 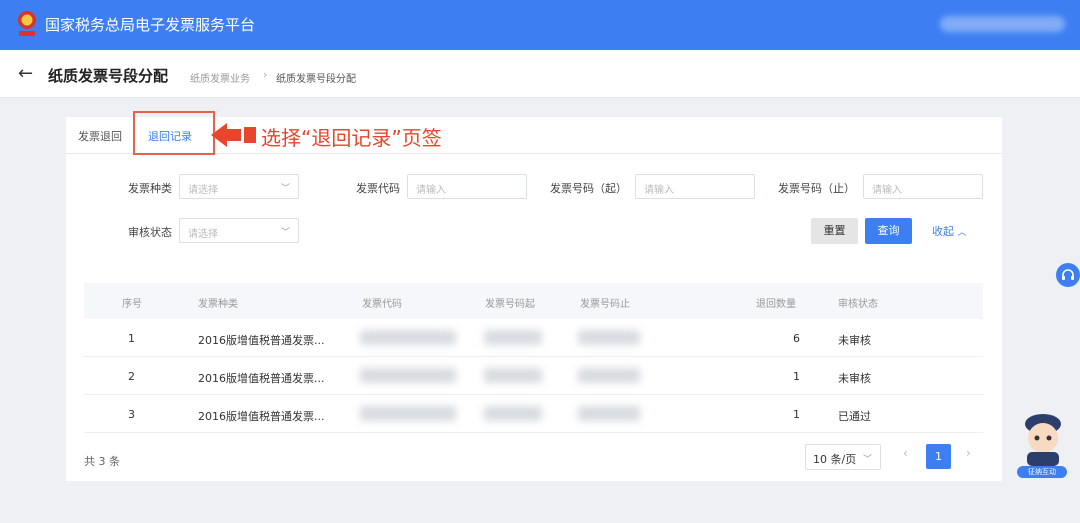 I want to click on back-arrow-icon: ←, so click(x=25, y=73).